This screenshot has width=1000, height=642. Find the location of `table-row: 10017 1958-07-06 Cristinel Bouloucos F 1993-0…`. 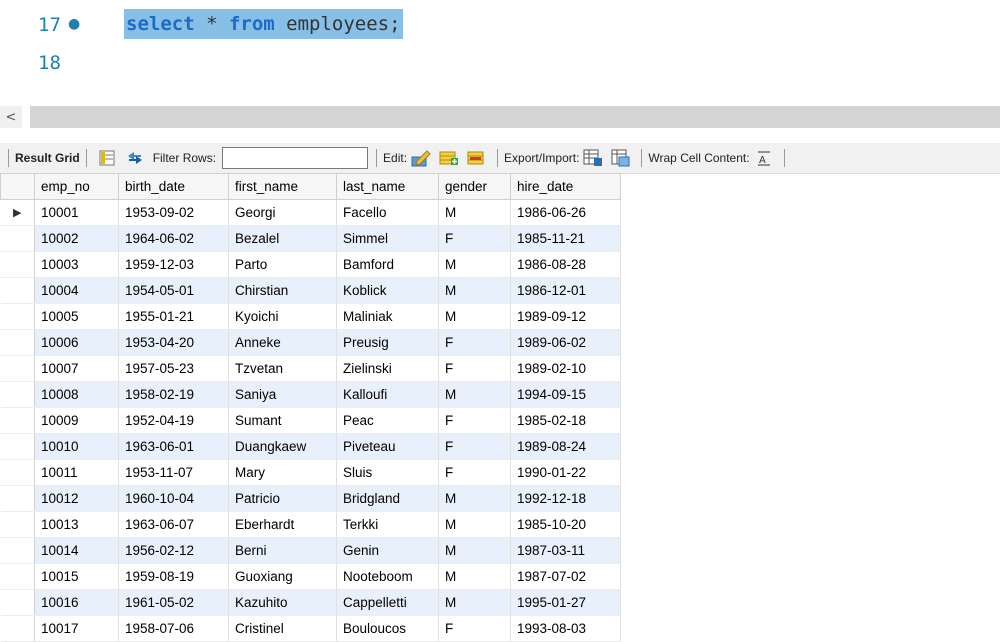

table-row: 10017 1958-07-06 Cristinel Bouloucos F 1993-0… is located at coordinates (310, 628).